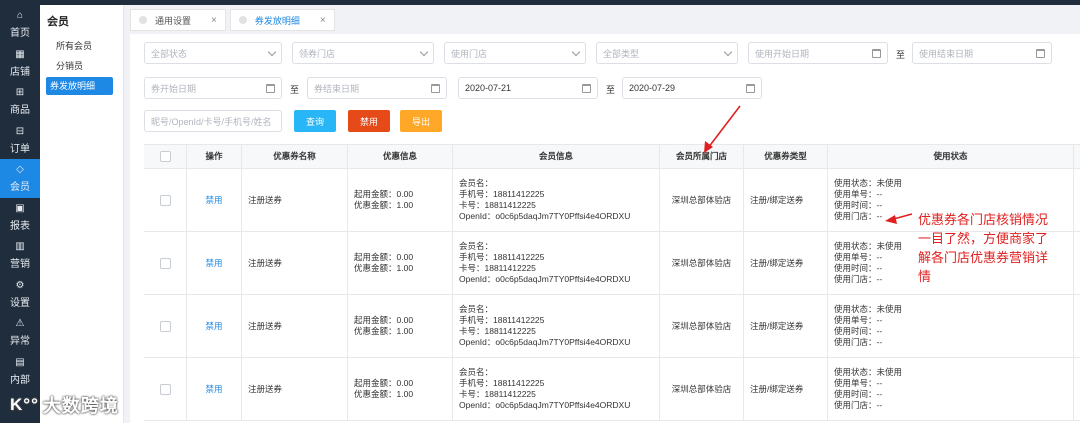 This screenshot has width=1080, height=423. What do you see at coordinates (295, 156) in the screenshot?
I see `header-coupon-name: 优惠券名称` at bounding box center [295, 156].